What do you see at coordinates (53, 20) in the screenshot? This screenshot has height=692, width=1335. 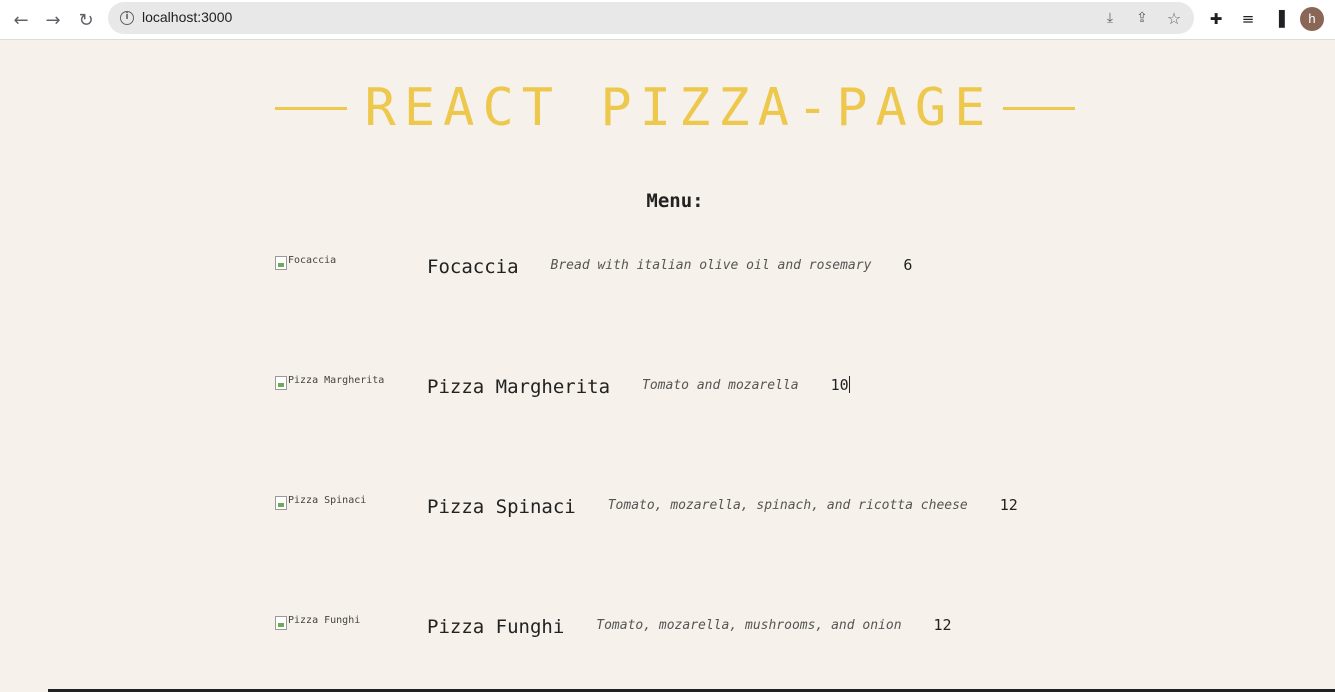 I see `forward-arrow-icon: →` at bounding box center [53, 20].